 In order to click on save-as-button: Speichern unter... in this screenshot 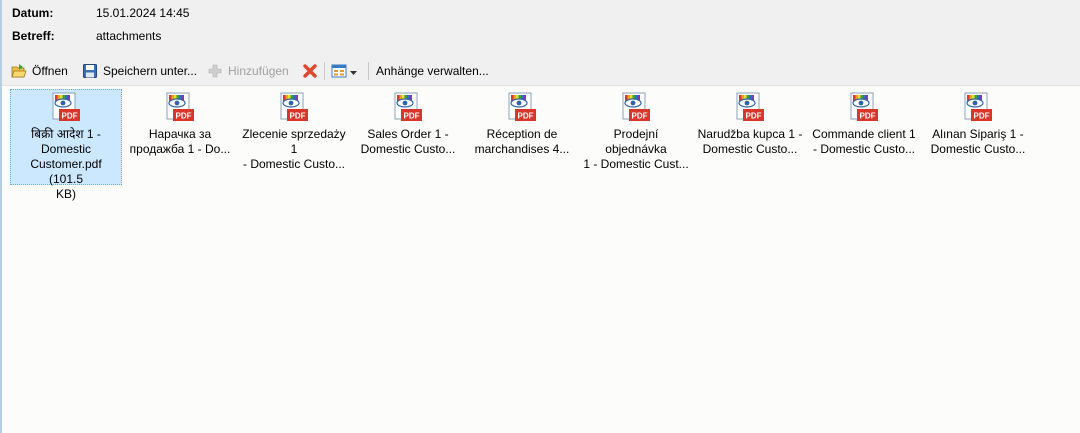, I will do `click(139, 71)`.